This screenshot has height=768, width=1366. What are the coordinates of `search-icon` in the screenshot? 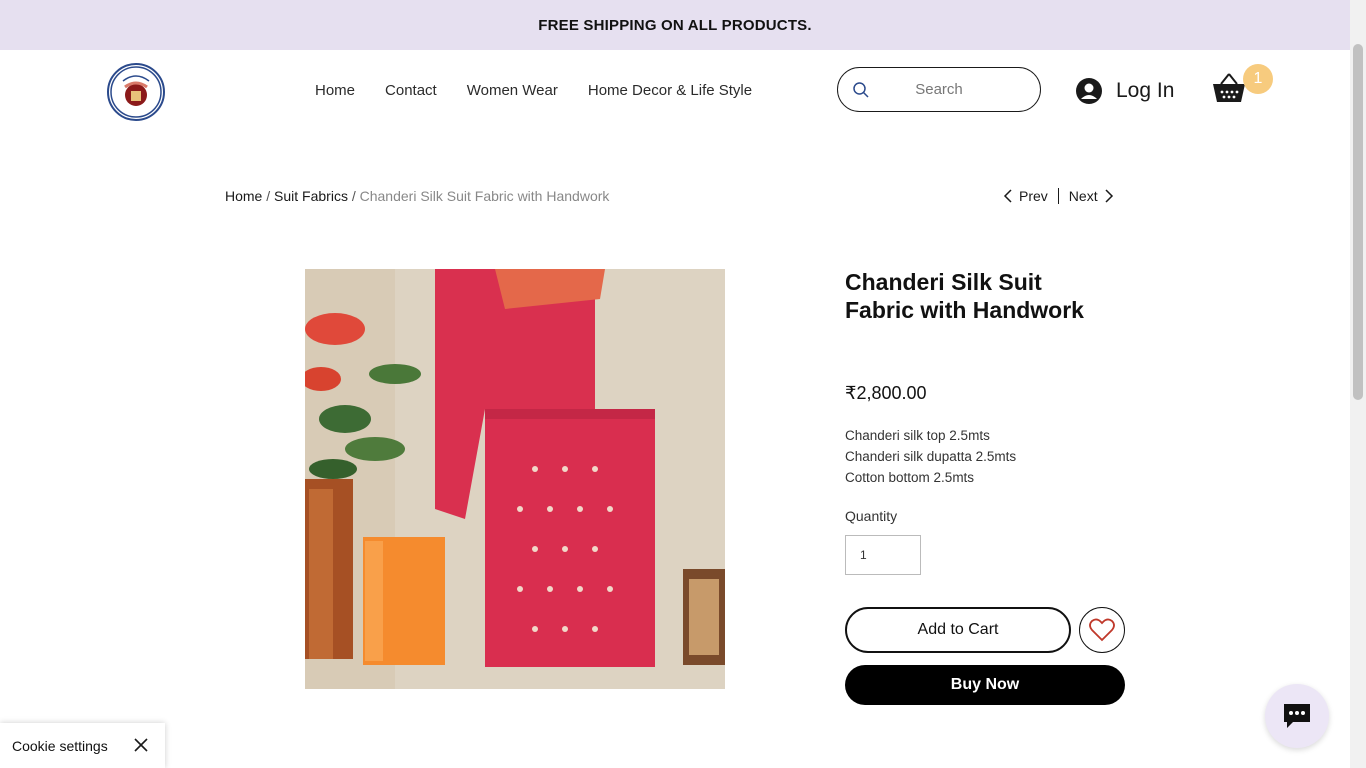 It's located at (861, 90).